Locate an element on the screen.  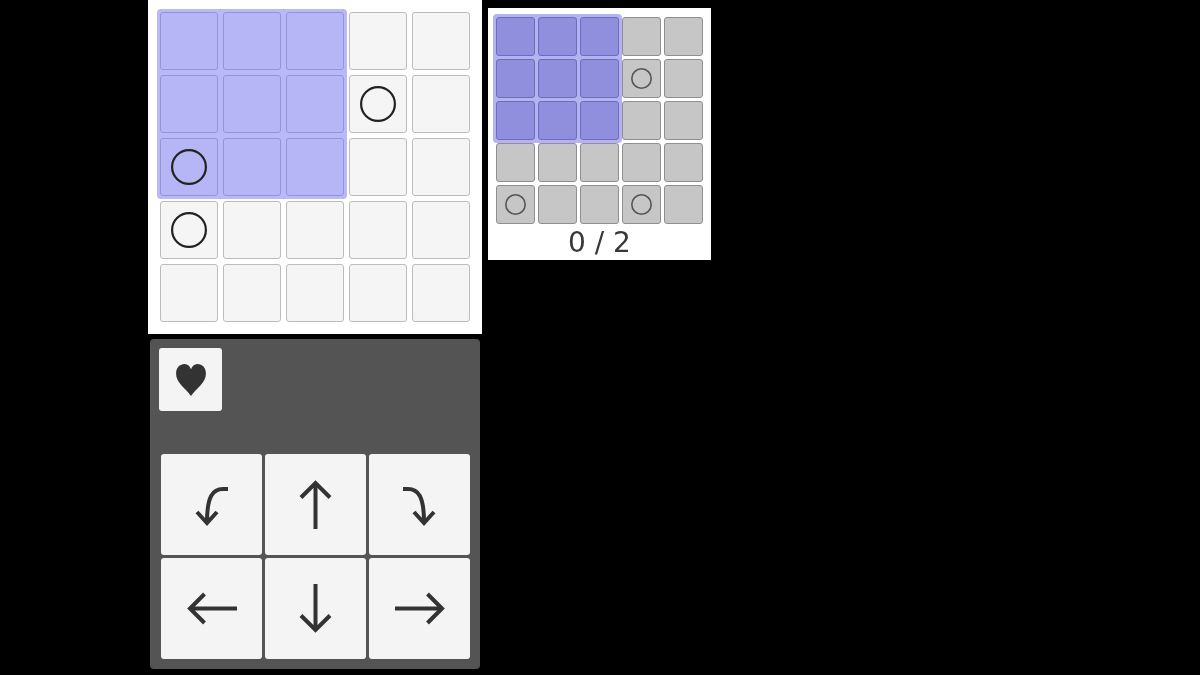
rotate-left-button is located at coordinates (211, 504).